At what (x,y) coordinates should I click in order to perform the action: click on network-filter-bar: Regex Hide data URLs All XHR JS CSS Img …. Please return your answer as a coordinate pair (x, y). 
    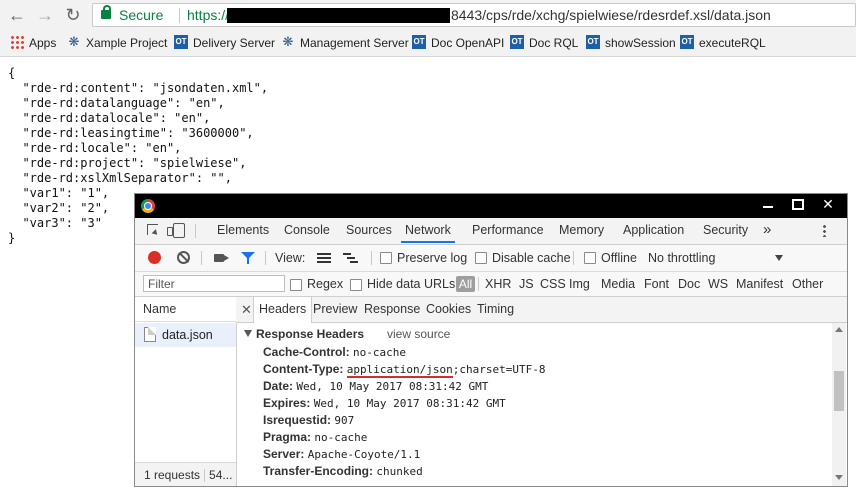
    Looking at the image, I should click on (491, 284).